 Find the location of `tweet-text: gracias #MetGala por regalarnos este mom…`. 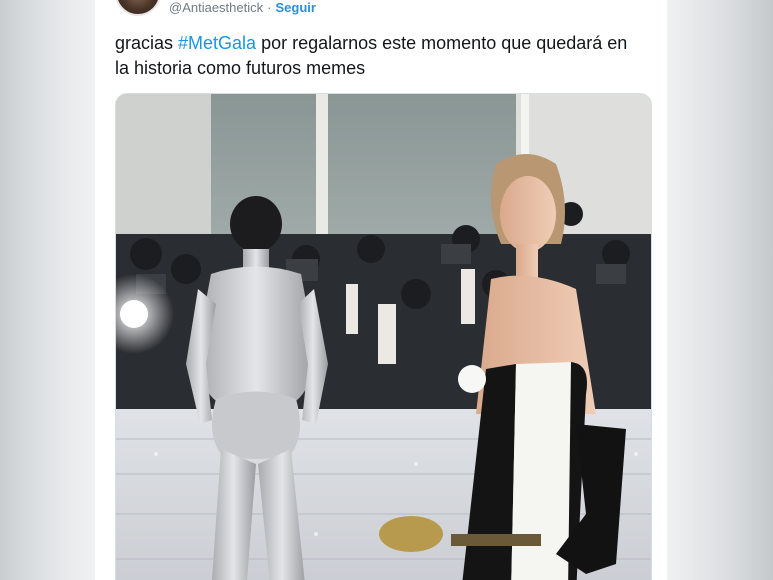

tweet-text: gracias #MetGala por regalarnos este mom… is located at coordinates (375, 56).